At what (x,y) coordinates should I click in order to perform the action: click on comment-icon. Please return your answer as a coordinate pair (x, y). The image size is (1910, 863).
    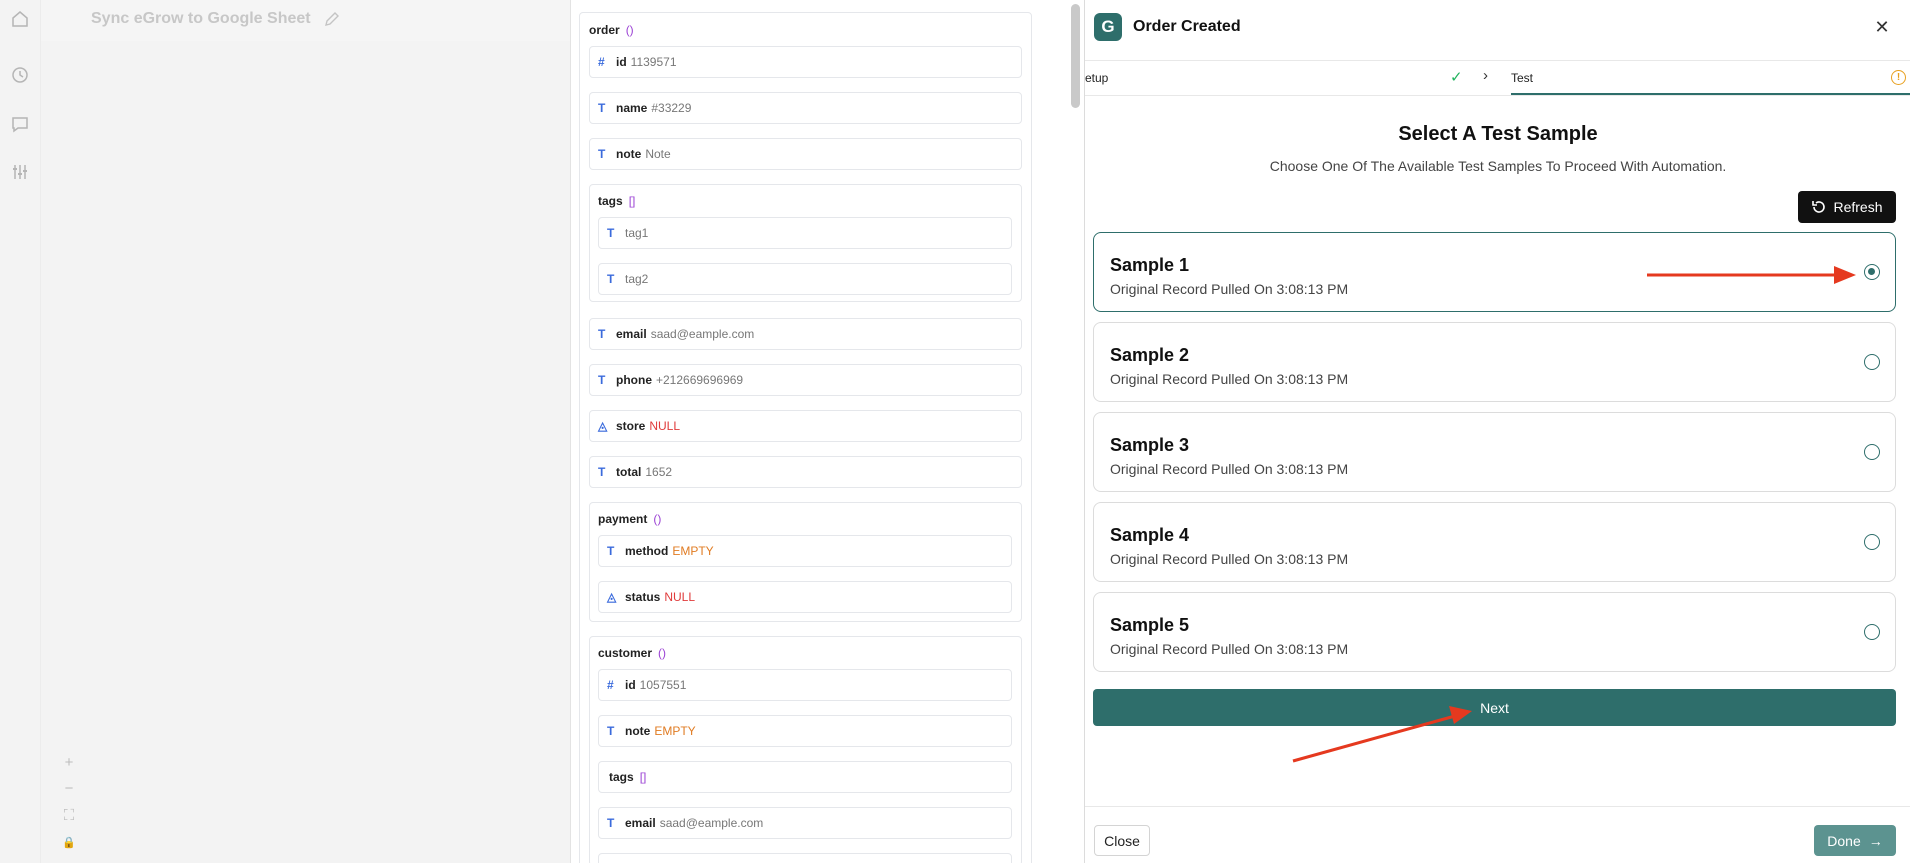
    Looking at the image, I should click on (20, 124).